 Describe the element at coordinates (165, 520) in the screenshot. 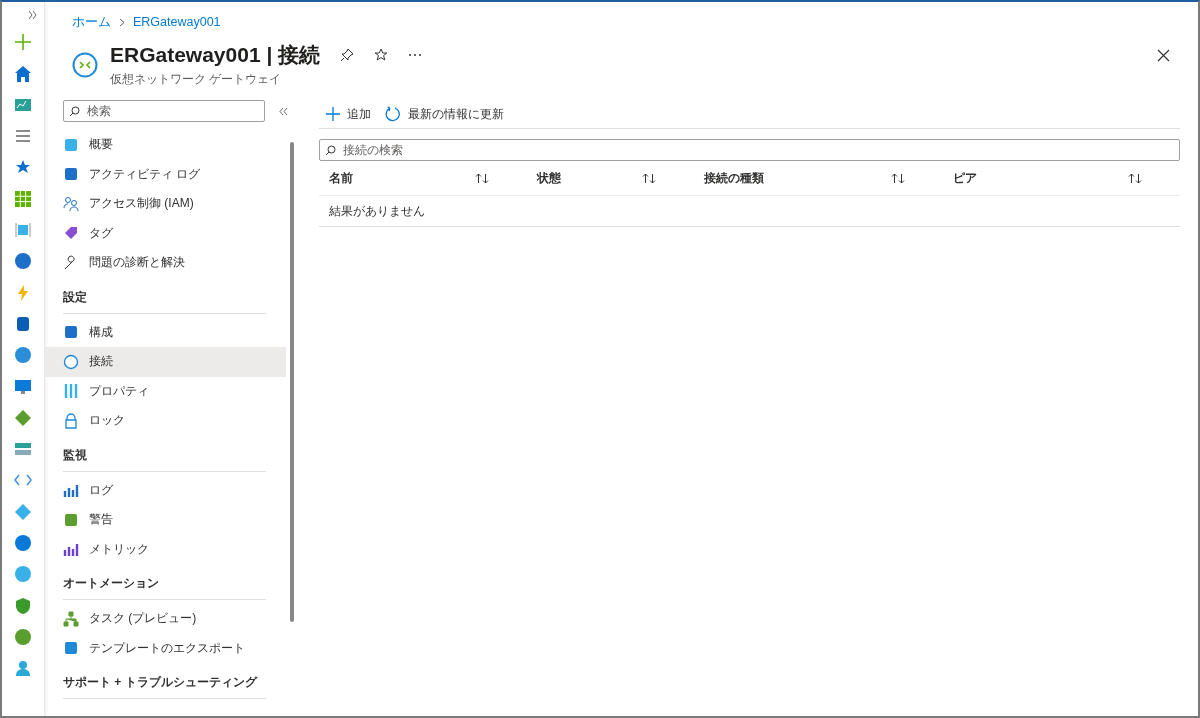

I see `menu-item: 警告` at that location.